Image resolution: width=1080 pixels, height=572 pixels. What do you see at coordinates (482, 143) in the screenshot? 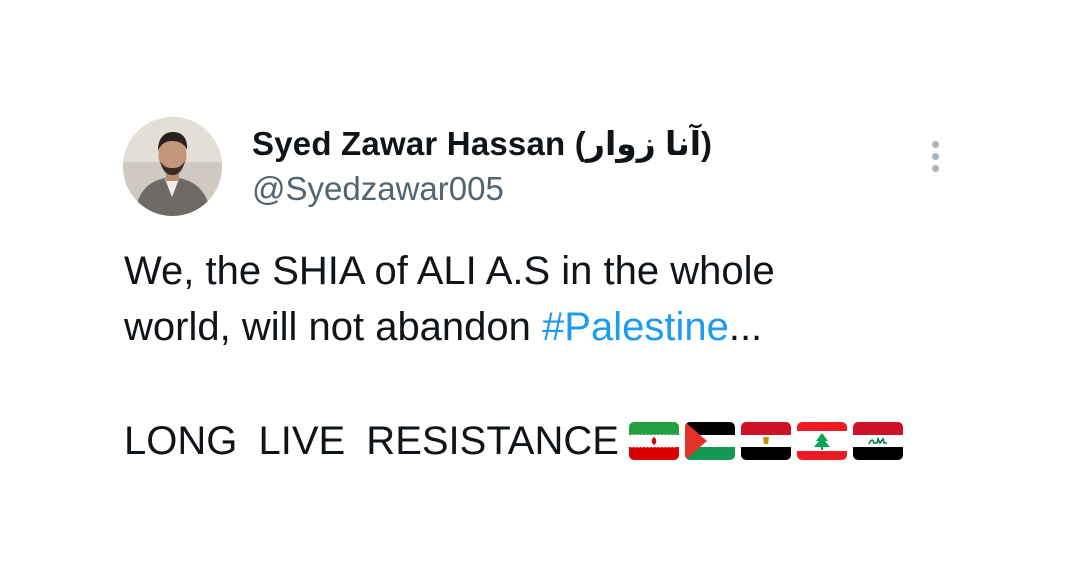
I see `author-name: Syed Zawar Hassan (آنا زوار)` at bounding box center [482, 143].